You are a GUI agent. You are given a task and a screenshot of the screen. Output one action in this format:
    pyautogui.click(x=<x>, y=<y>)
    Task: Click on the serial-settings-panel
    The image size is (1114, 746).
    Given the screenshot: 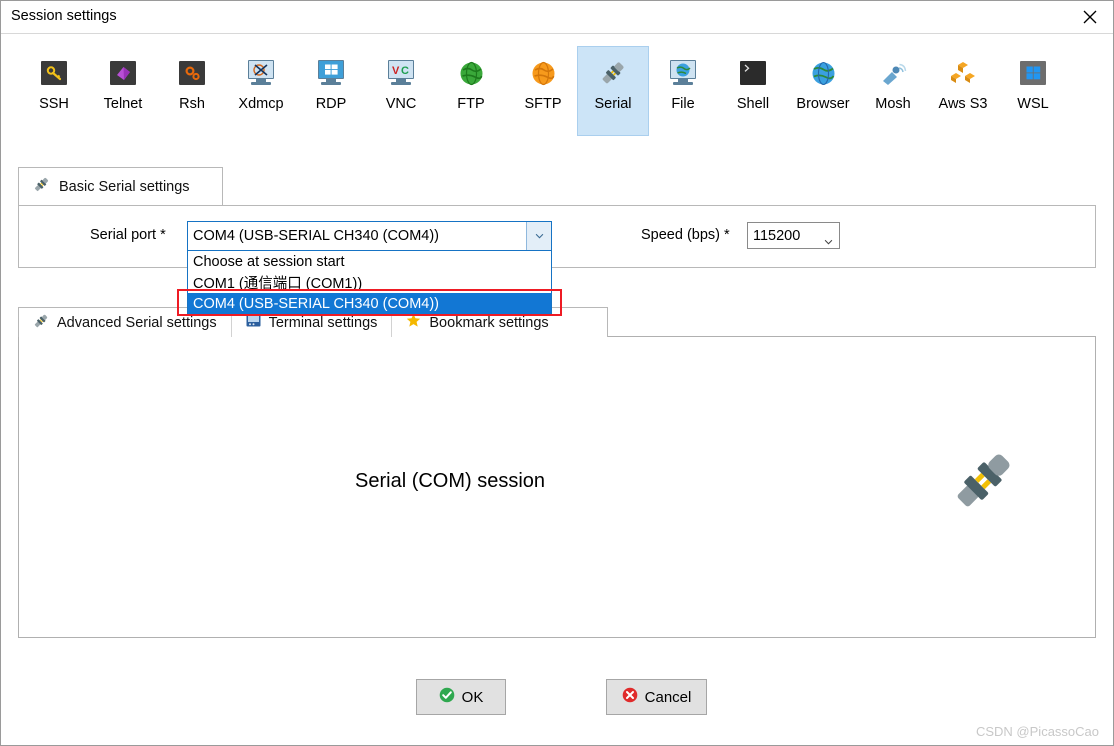 What is the action you would take?
    pyautogui.click(x=557, y=236)
    